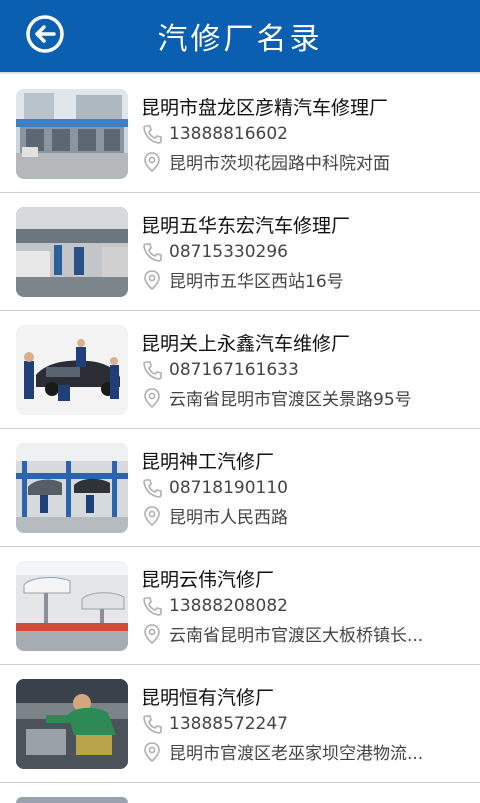 This screenshot has width=480, height=803. I want to click on phone-number: 087167161633, so click(234, 370).